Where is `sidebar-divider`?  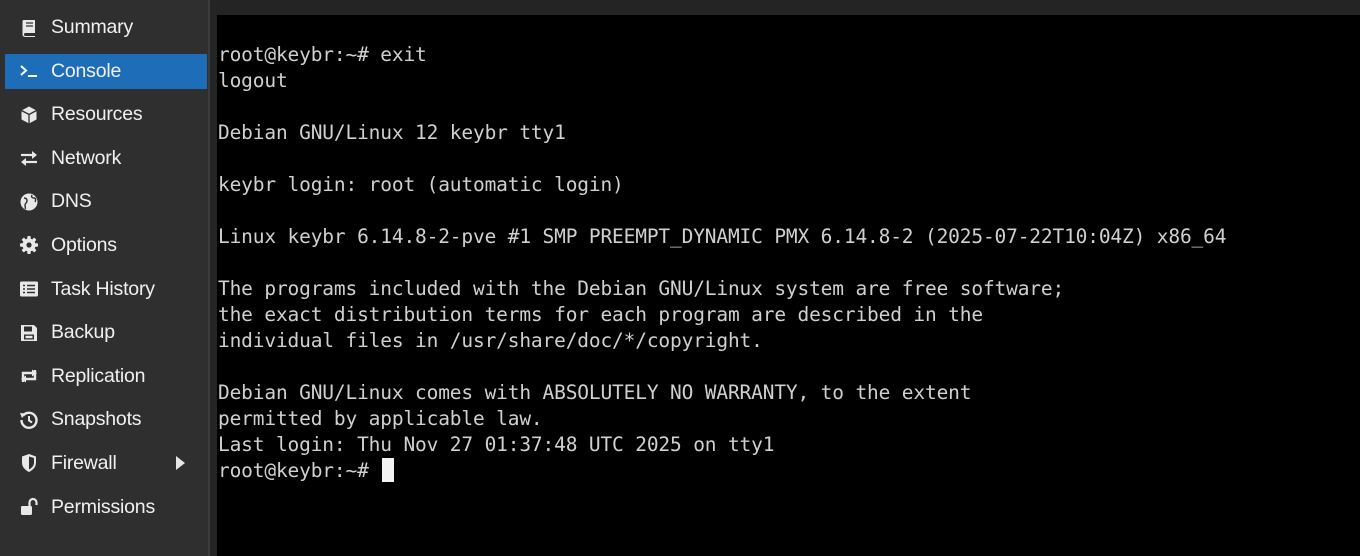
sidebar-divider is located at coordinates (209, 278).